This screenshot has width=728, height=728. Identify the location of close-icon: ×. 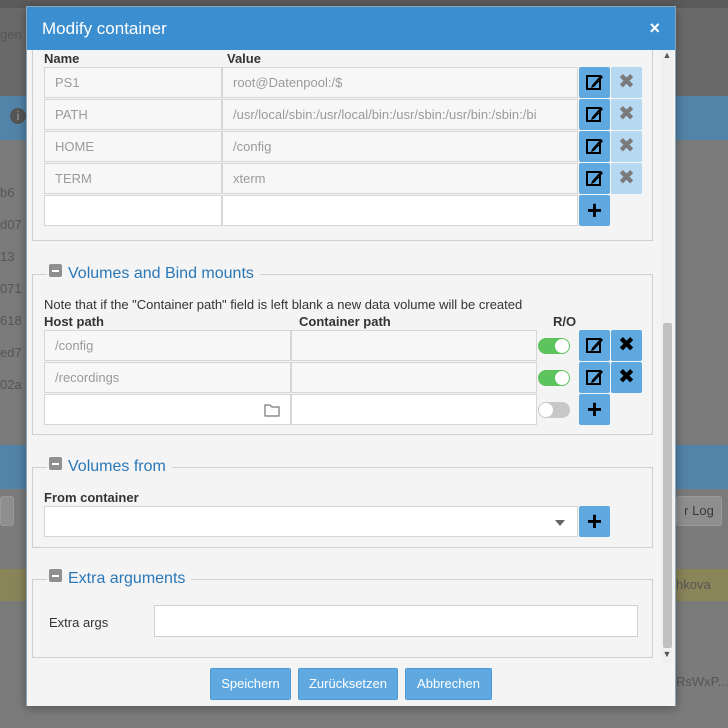
(654, 28).